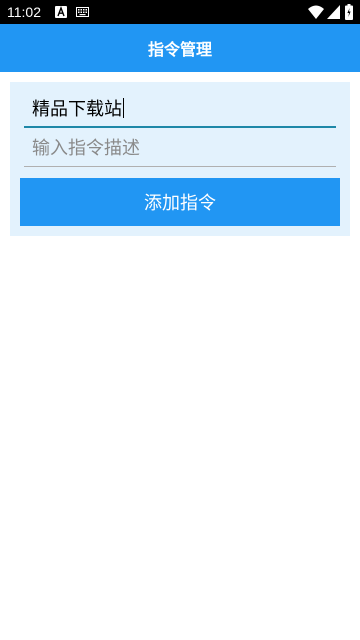 Image resolution: width=360 pixels, height=640 pixels. What do you see at coordinates (24, 12) in the screenshot?
I see `status-time: 11:02` at bounding box center [24, 12].